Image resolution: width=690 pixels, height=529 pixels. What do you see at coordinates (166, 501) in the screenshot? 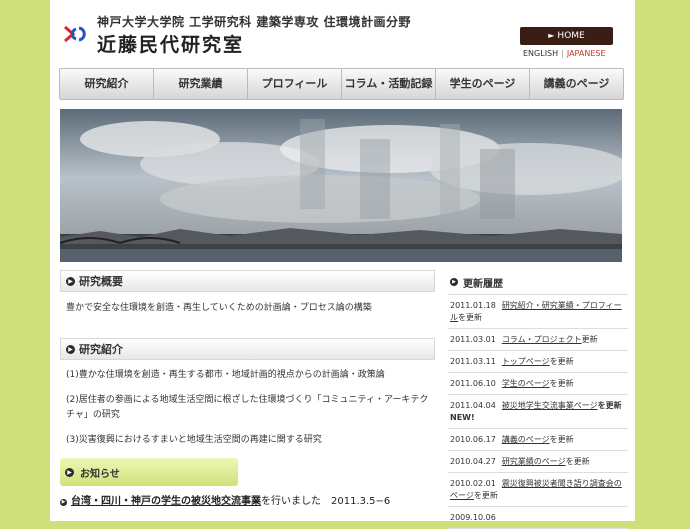
I see `news-item-link: 台湾・四川・神戸の学生の被災地交流事業` at bounding box center [166, 501].